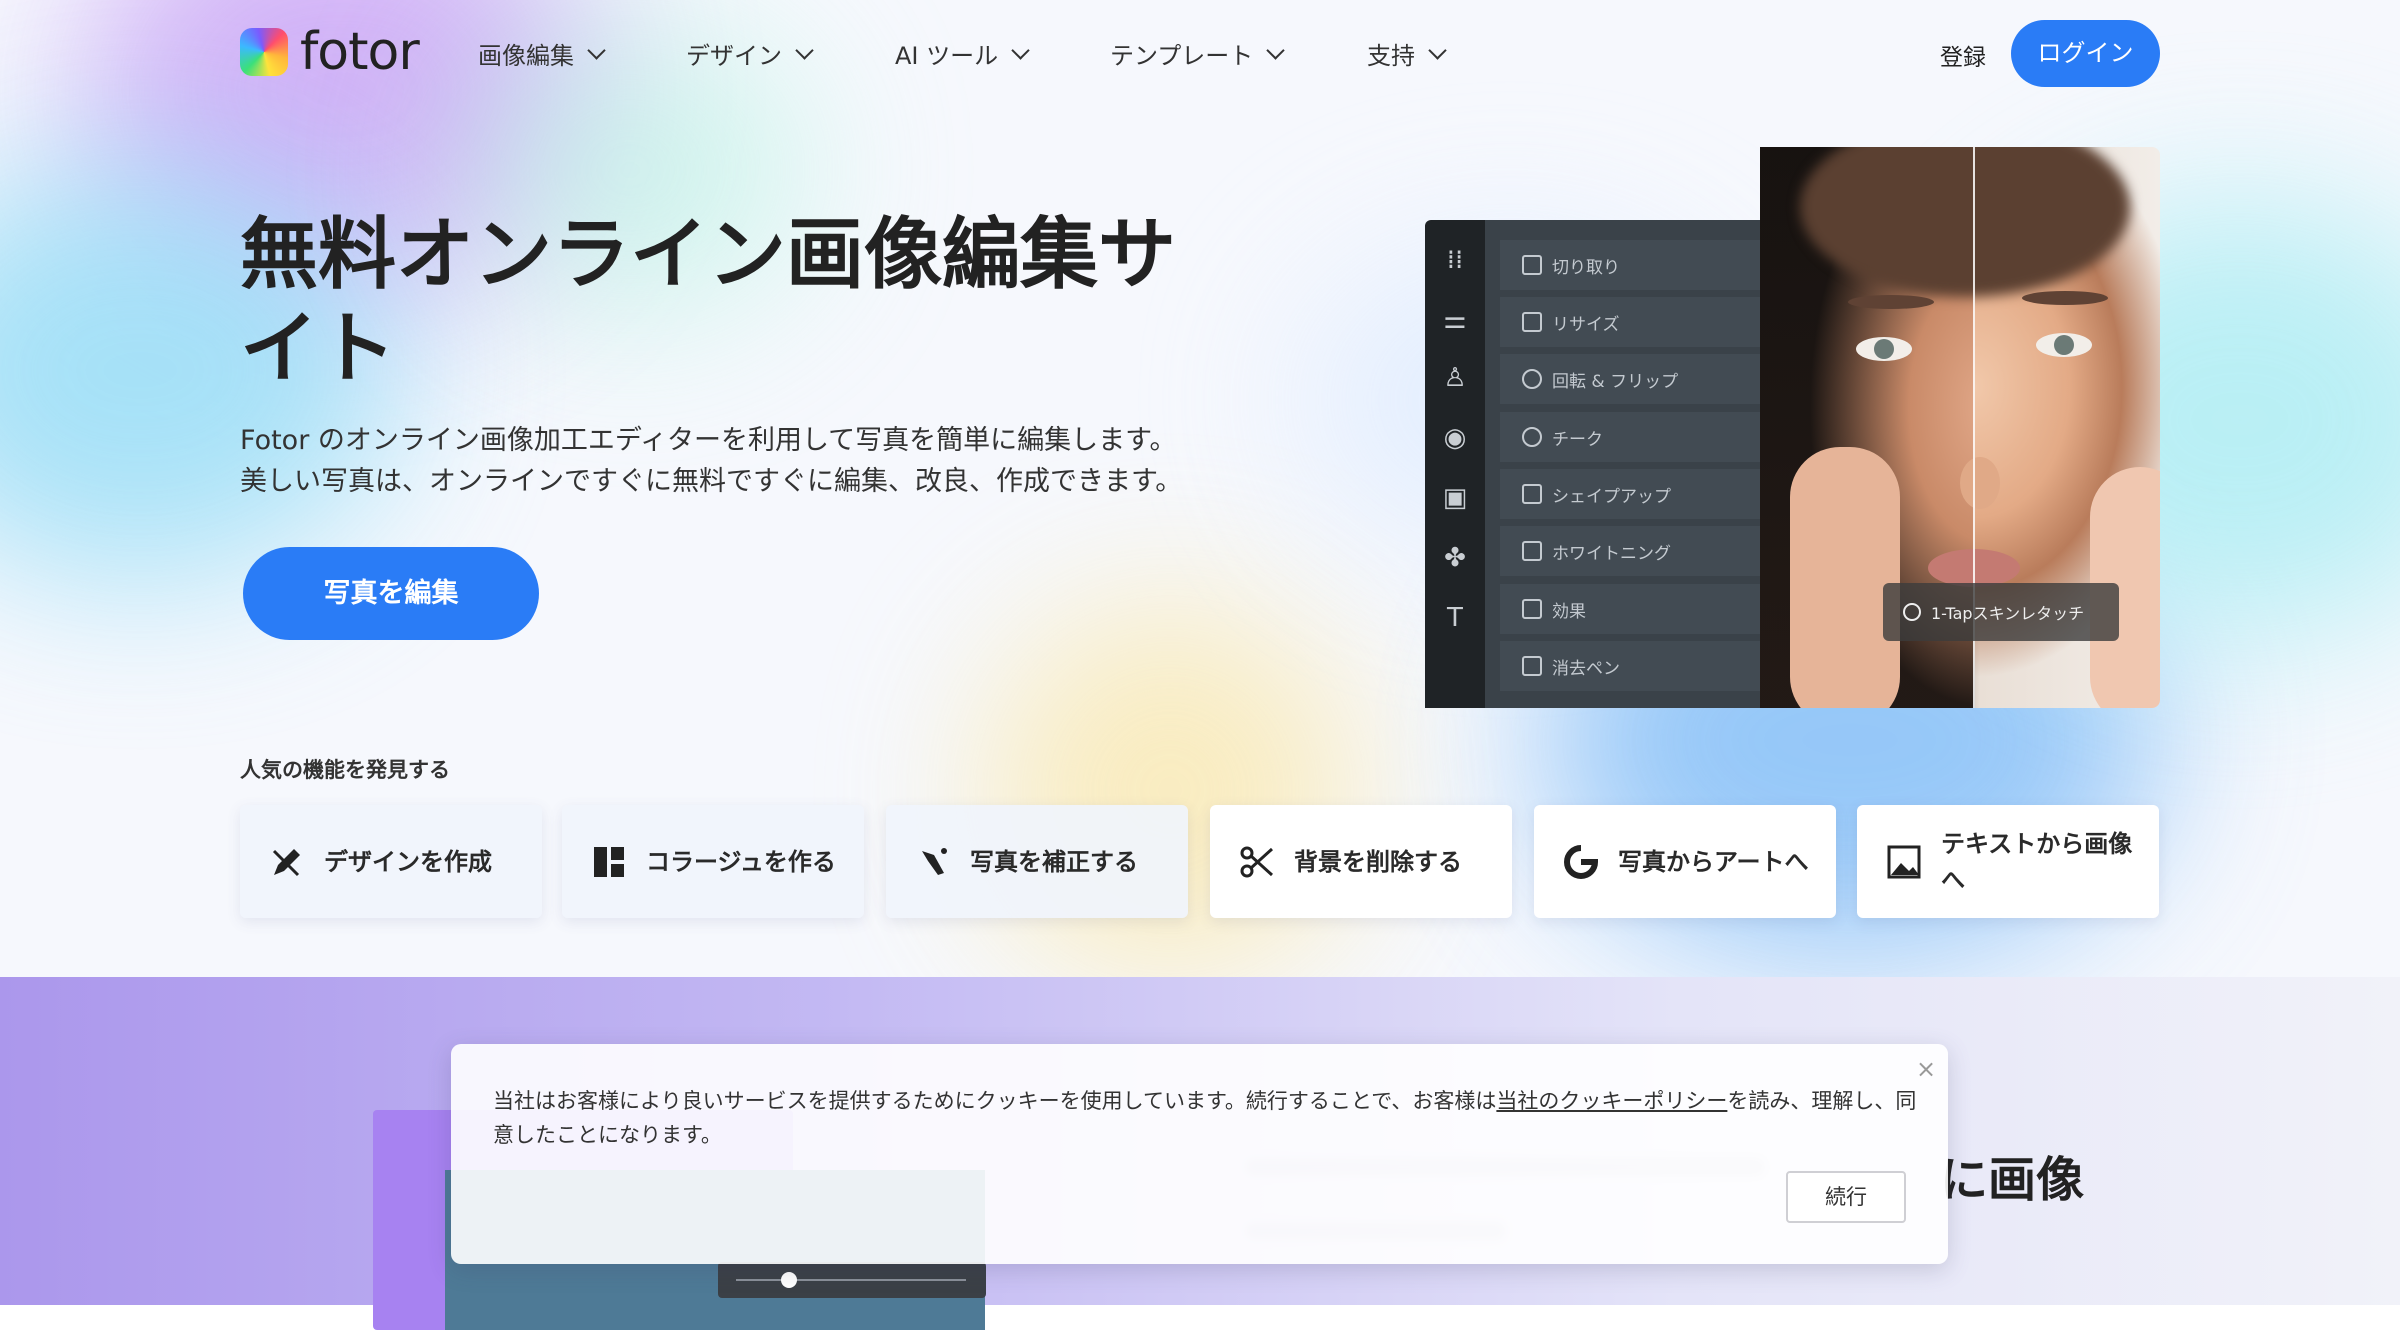  I want to click on menu-item-label: 効果, so click(1569, 611).